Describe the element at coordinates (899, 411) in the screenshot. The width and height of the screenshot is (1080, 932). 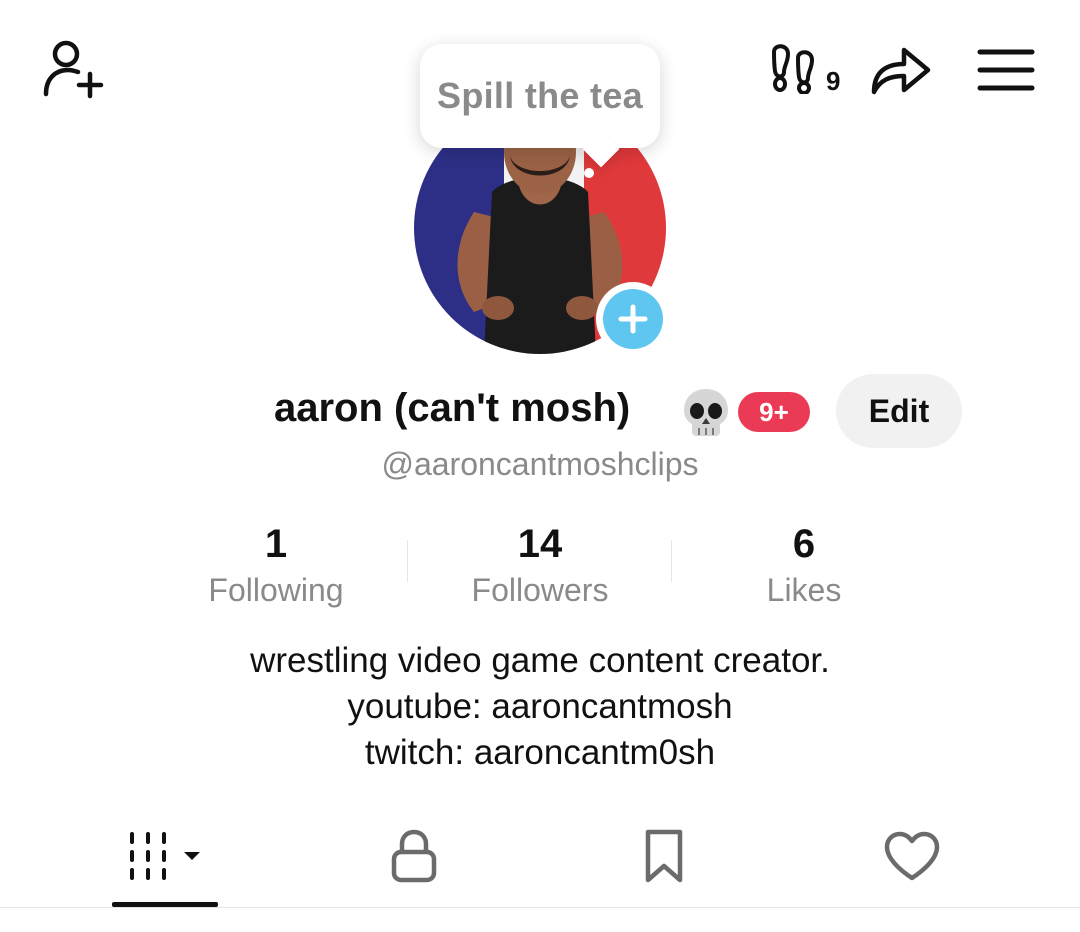
I see `edit-profile-button: Edit` at that location.